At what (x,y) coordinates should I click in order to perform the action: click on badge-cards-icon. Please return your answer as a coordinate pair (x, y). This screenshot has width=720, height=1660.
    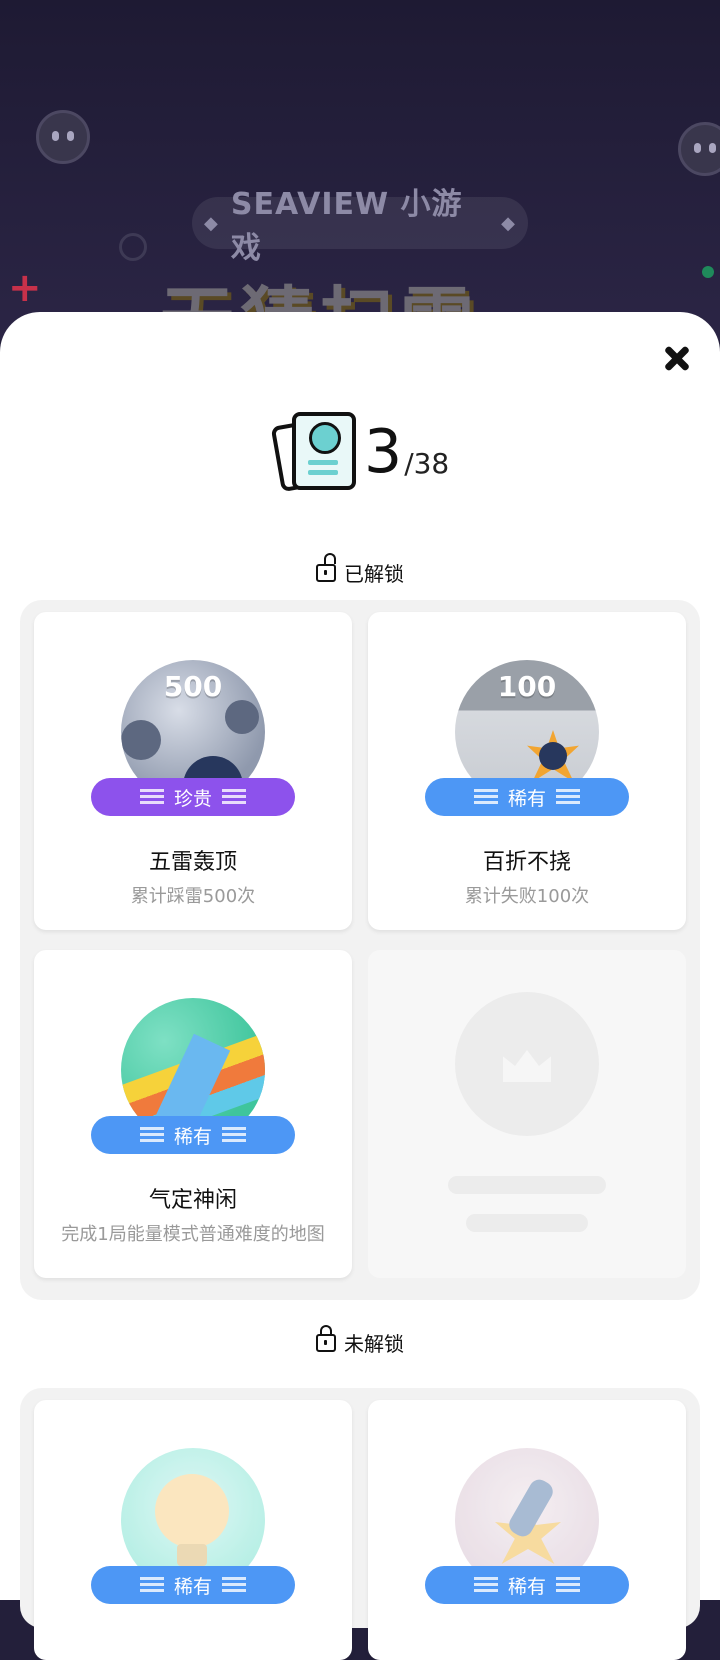
    Looking at the image, I should click on (315, 450).